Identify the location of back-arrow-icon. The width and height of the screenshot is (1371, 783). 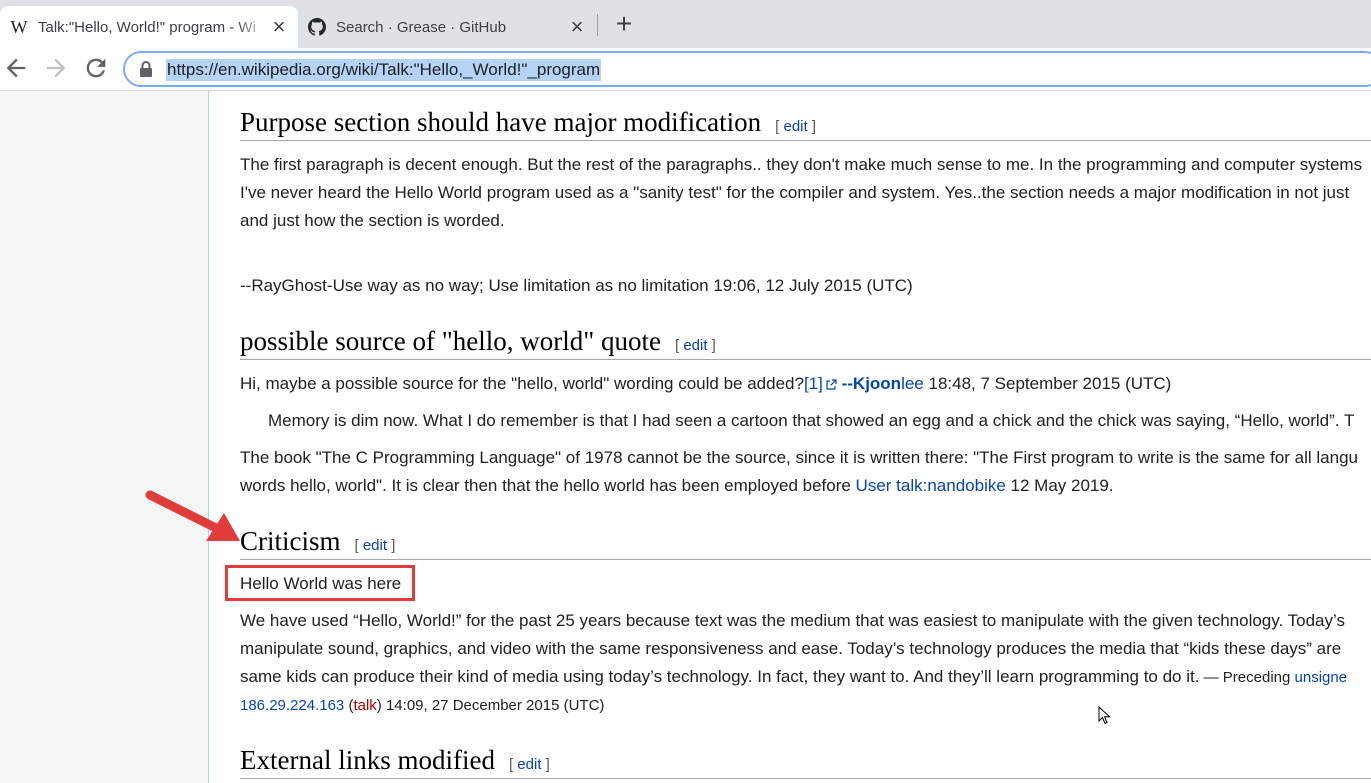
(16, 68).